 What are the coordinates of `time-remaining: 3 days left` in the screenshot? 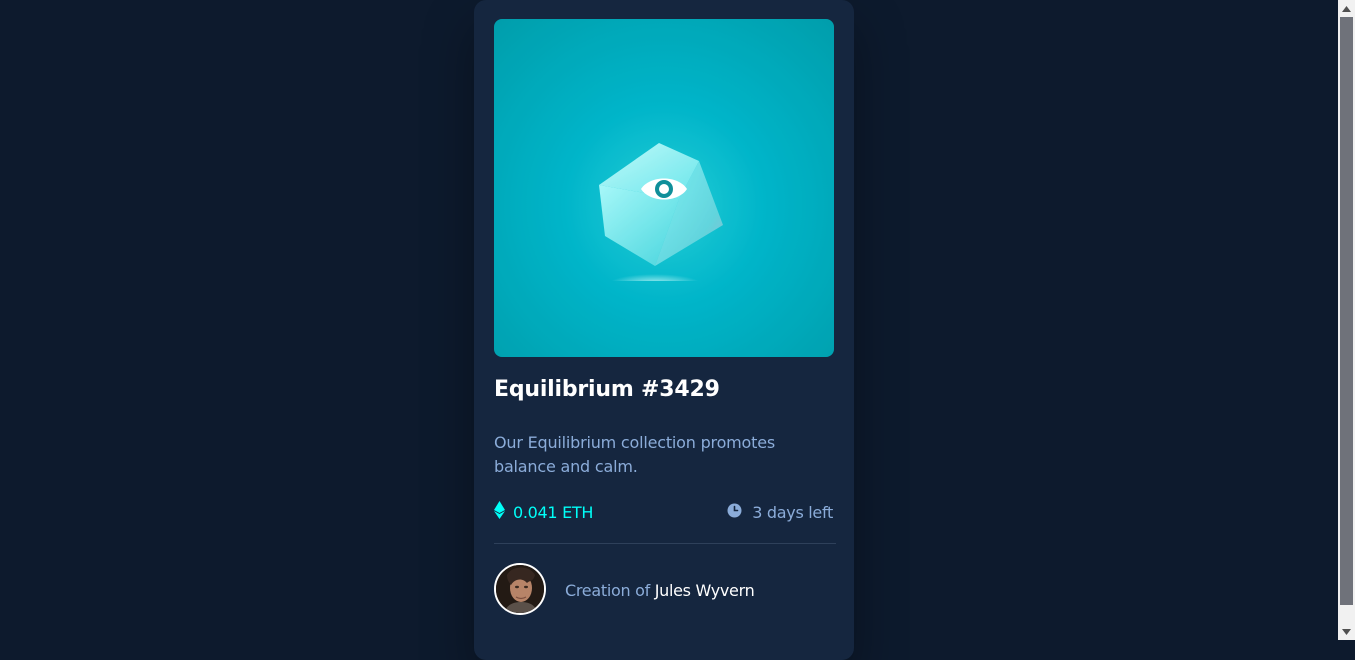 It's located at (780, 512).